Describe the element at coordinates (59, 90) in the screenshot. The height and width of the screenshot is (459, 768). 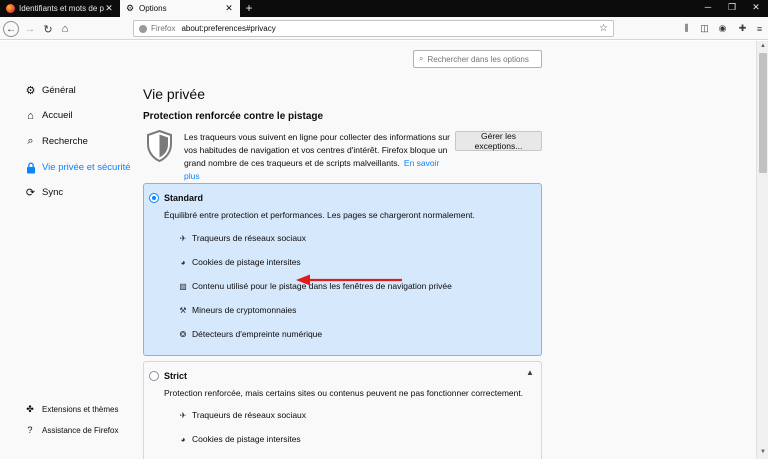
I see `sidebar-item-label: Général` at that location.